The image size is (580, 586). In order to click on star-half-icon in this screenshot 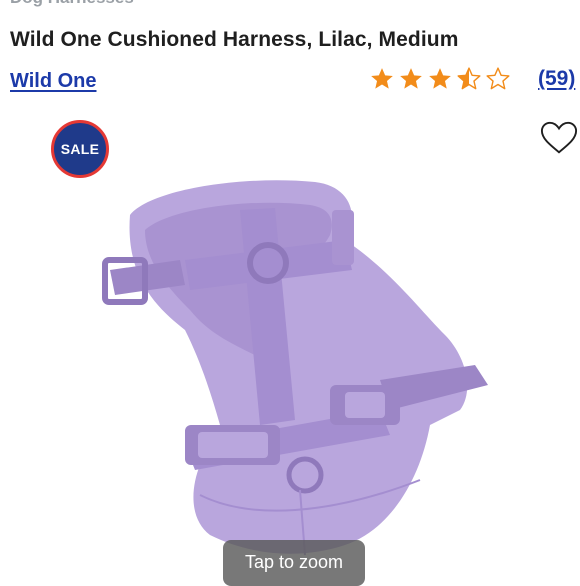, I will do `click(469, 78)`.